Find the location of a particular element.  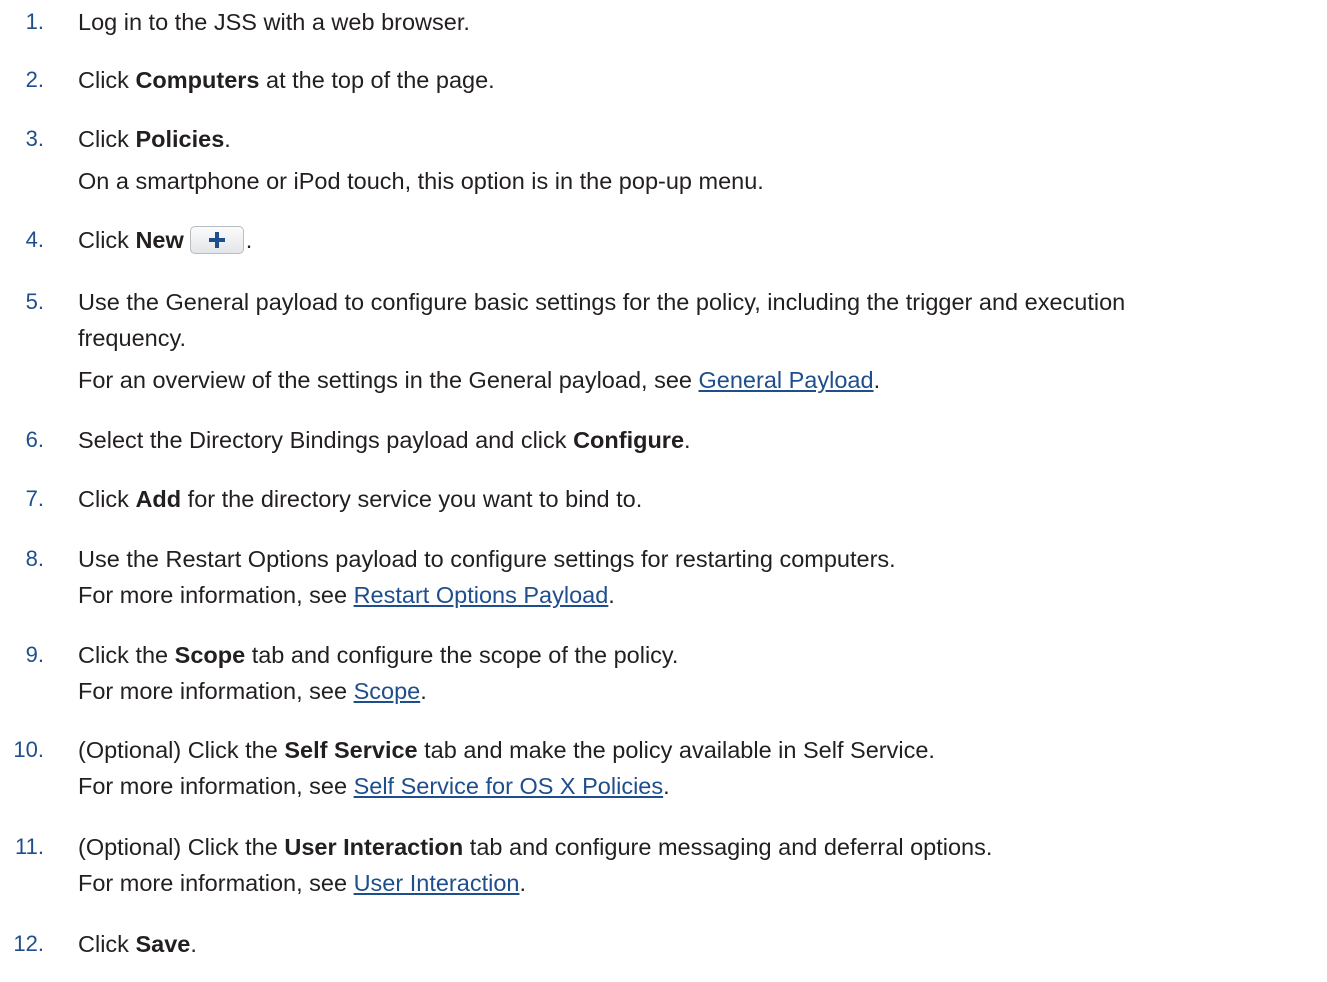

ui-term-self-service: Self Service is located at coordinates (351, 750).